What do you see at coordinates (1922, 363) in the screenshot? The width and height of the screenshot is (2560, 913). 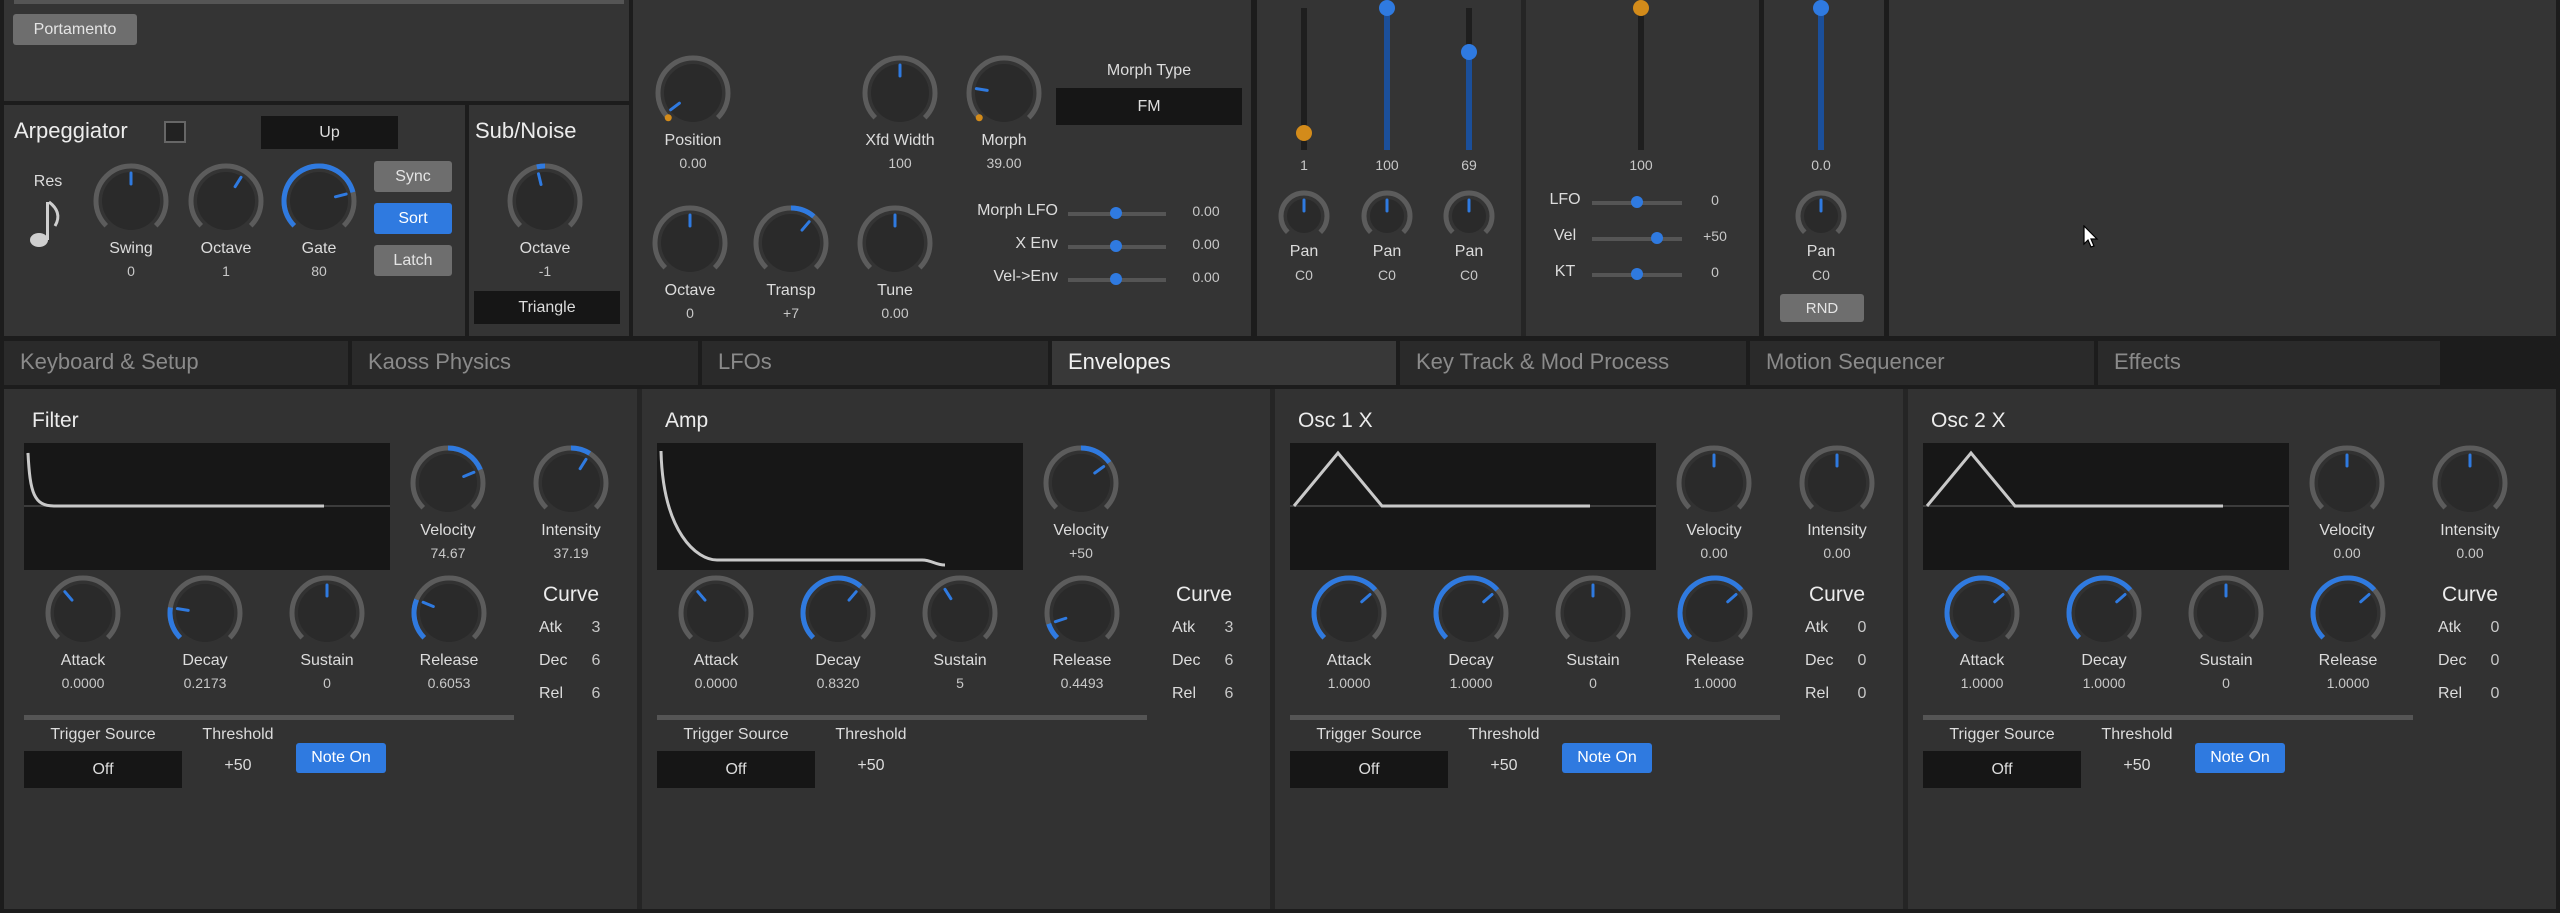 I see `tab-motion-sequencer: Motion Sequencer` at bounding box center [1922, 363].